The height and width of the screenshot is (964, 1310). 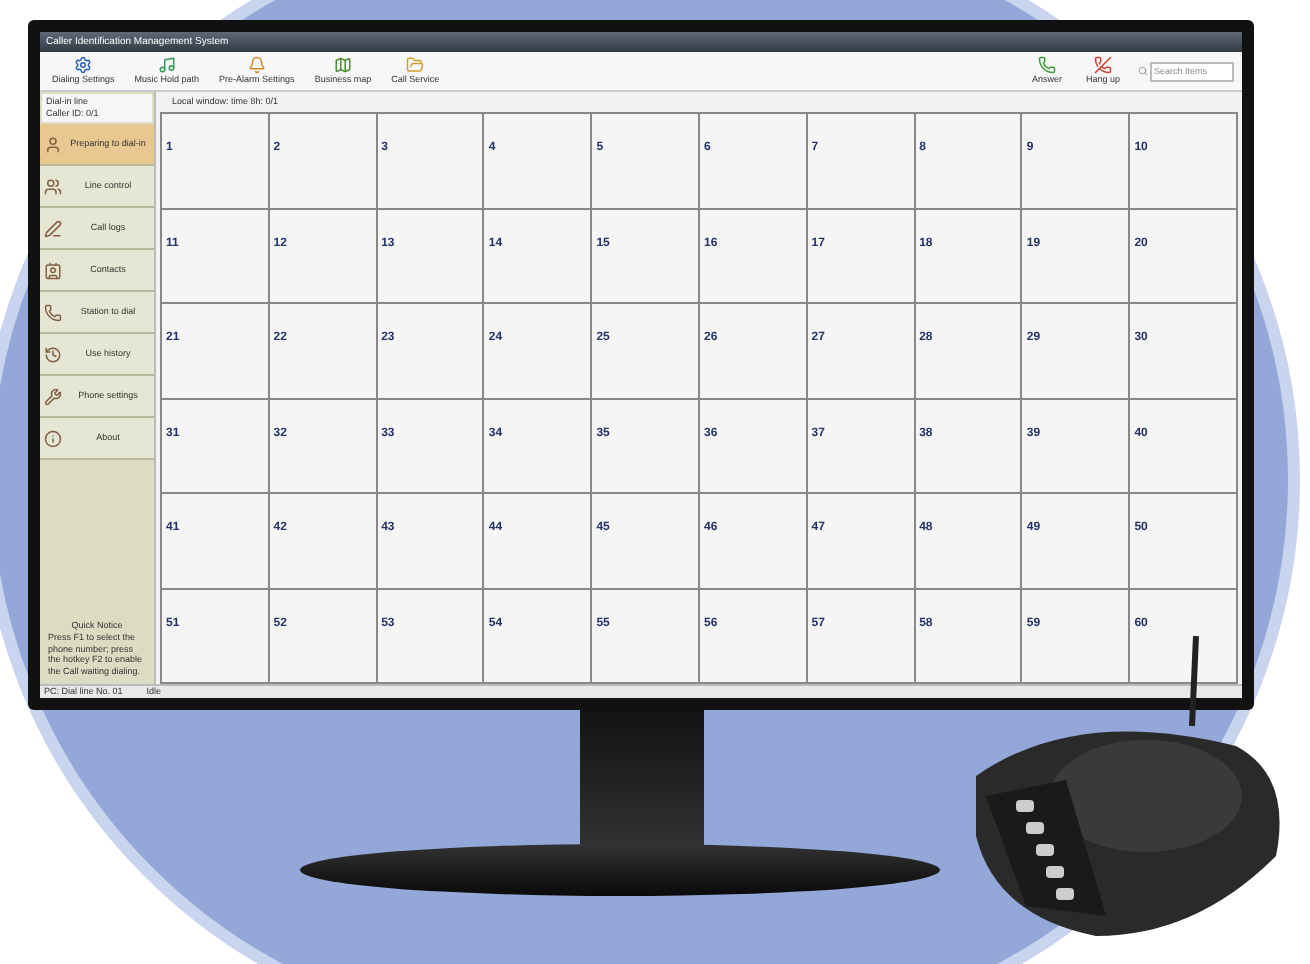 What do you see at coordinates (1102, 65) in the screenshot?
I see `phone-off-icon` at bounding box center [1102, 65].